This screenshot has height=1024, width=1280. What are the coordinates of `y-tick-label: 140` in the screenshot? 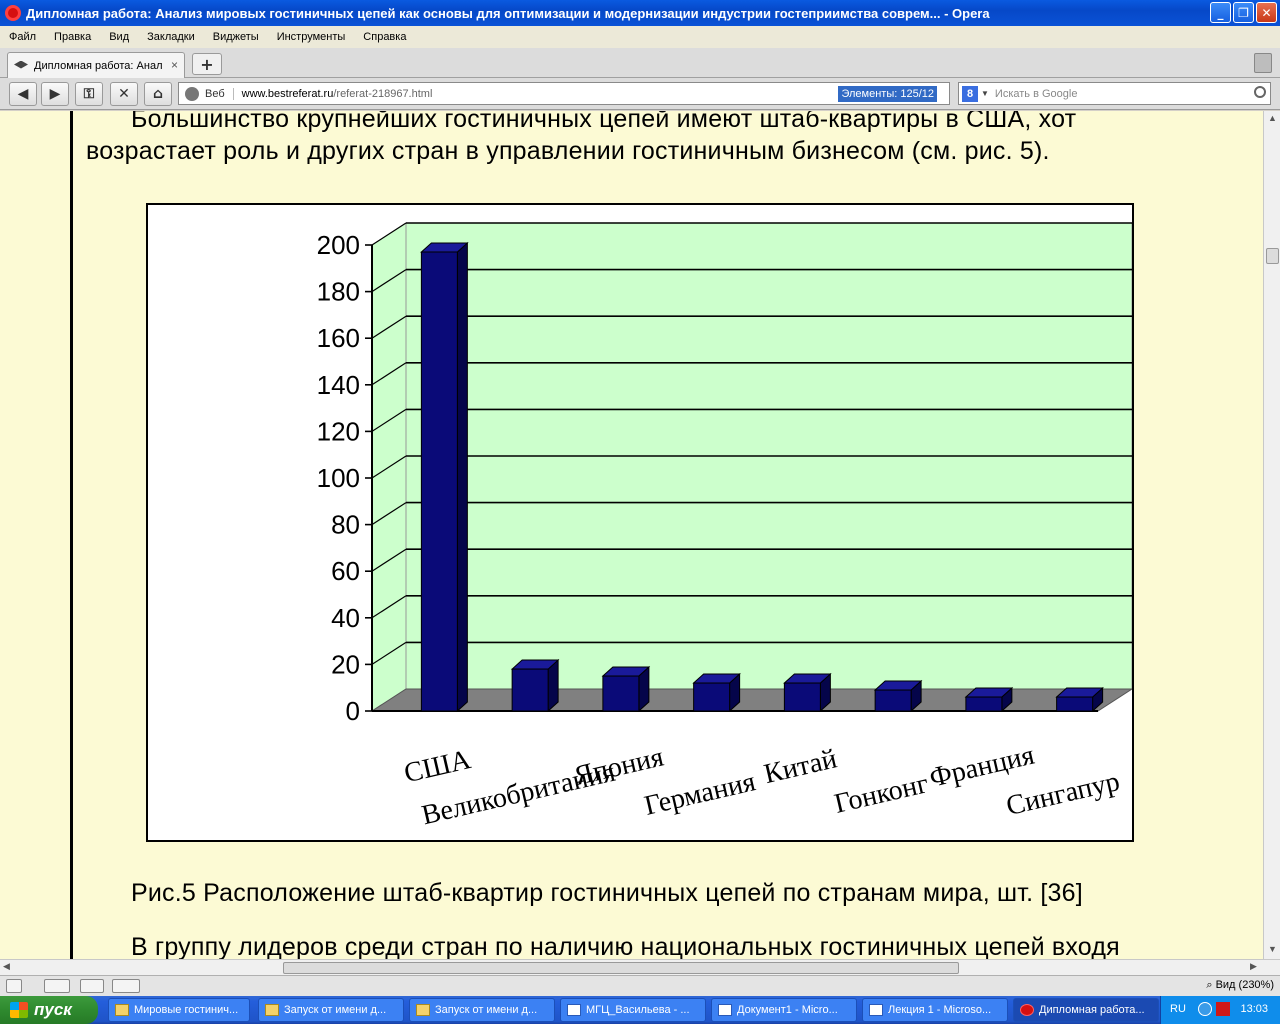 It's located at (338, 385).